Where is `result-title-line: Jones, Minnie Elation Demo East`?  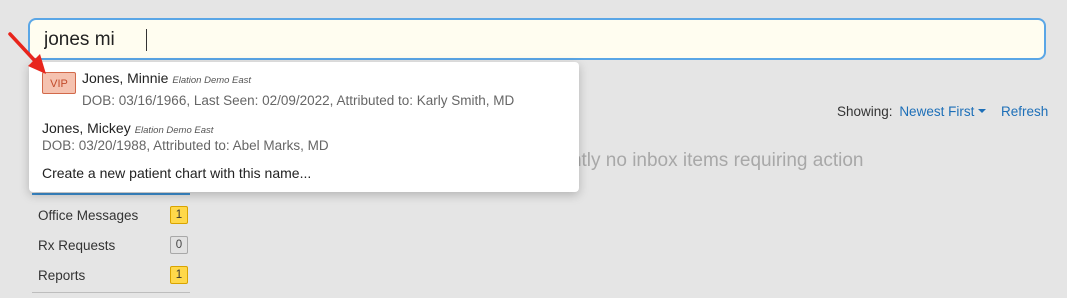 result-title-line: Jones, Minnie Elation Demo East is located at coordinates (166, 79).